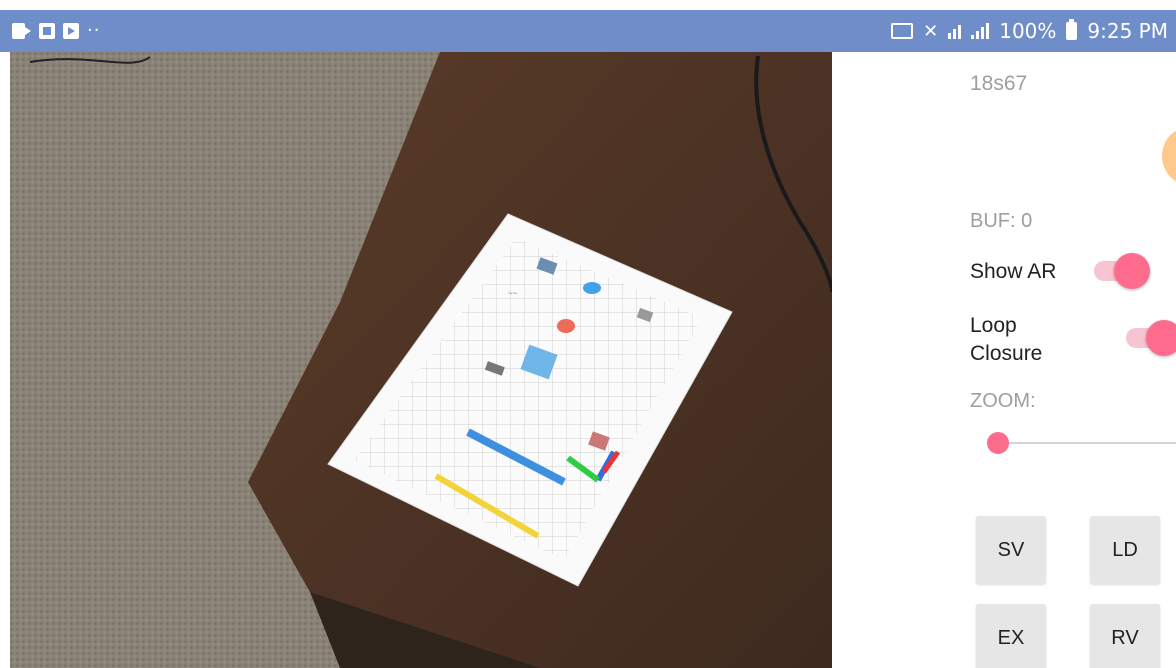 This screenshot has height=668, width=1176. Describe the element at coordinates (955, 31) in the screenshot. I see `wifi-icon` at that location.